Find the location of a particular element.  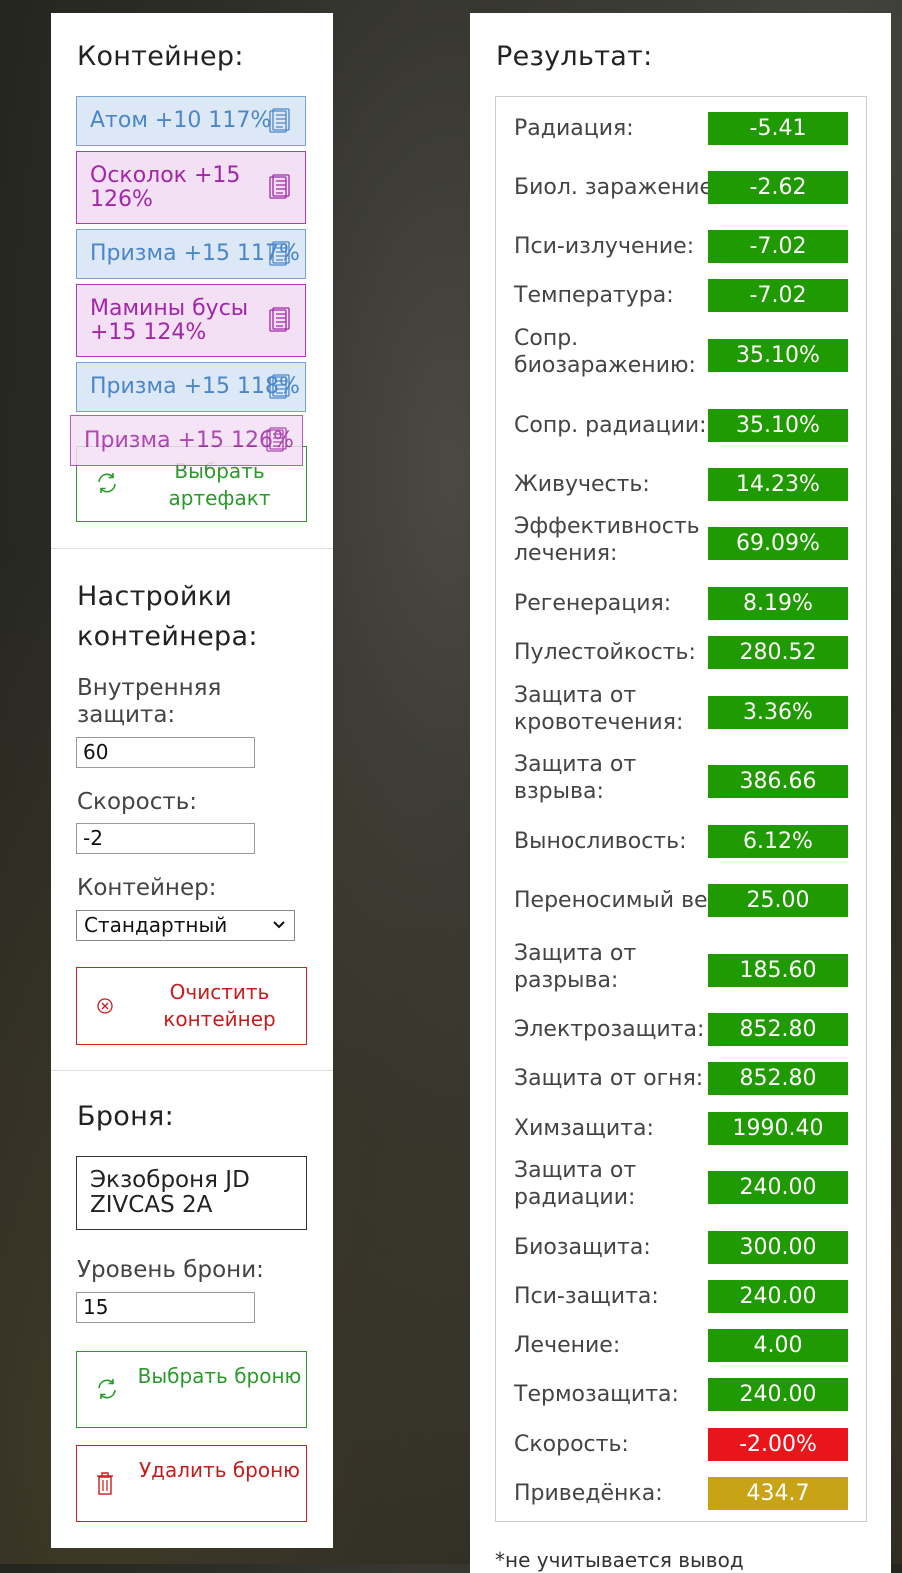

result-label: Пси-защита: is located at coordinates (586, 1296).